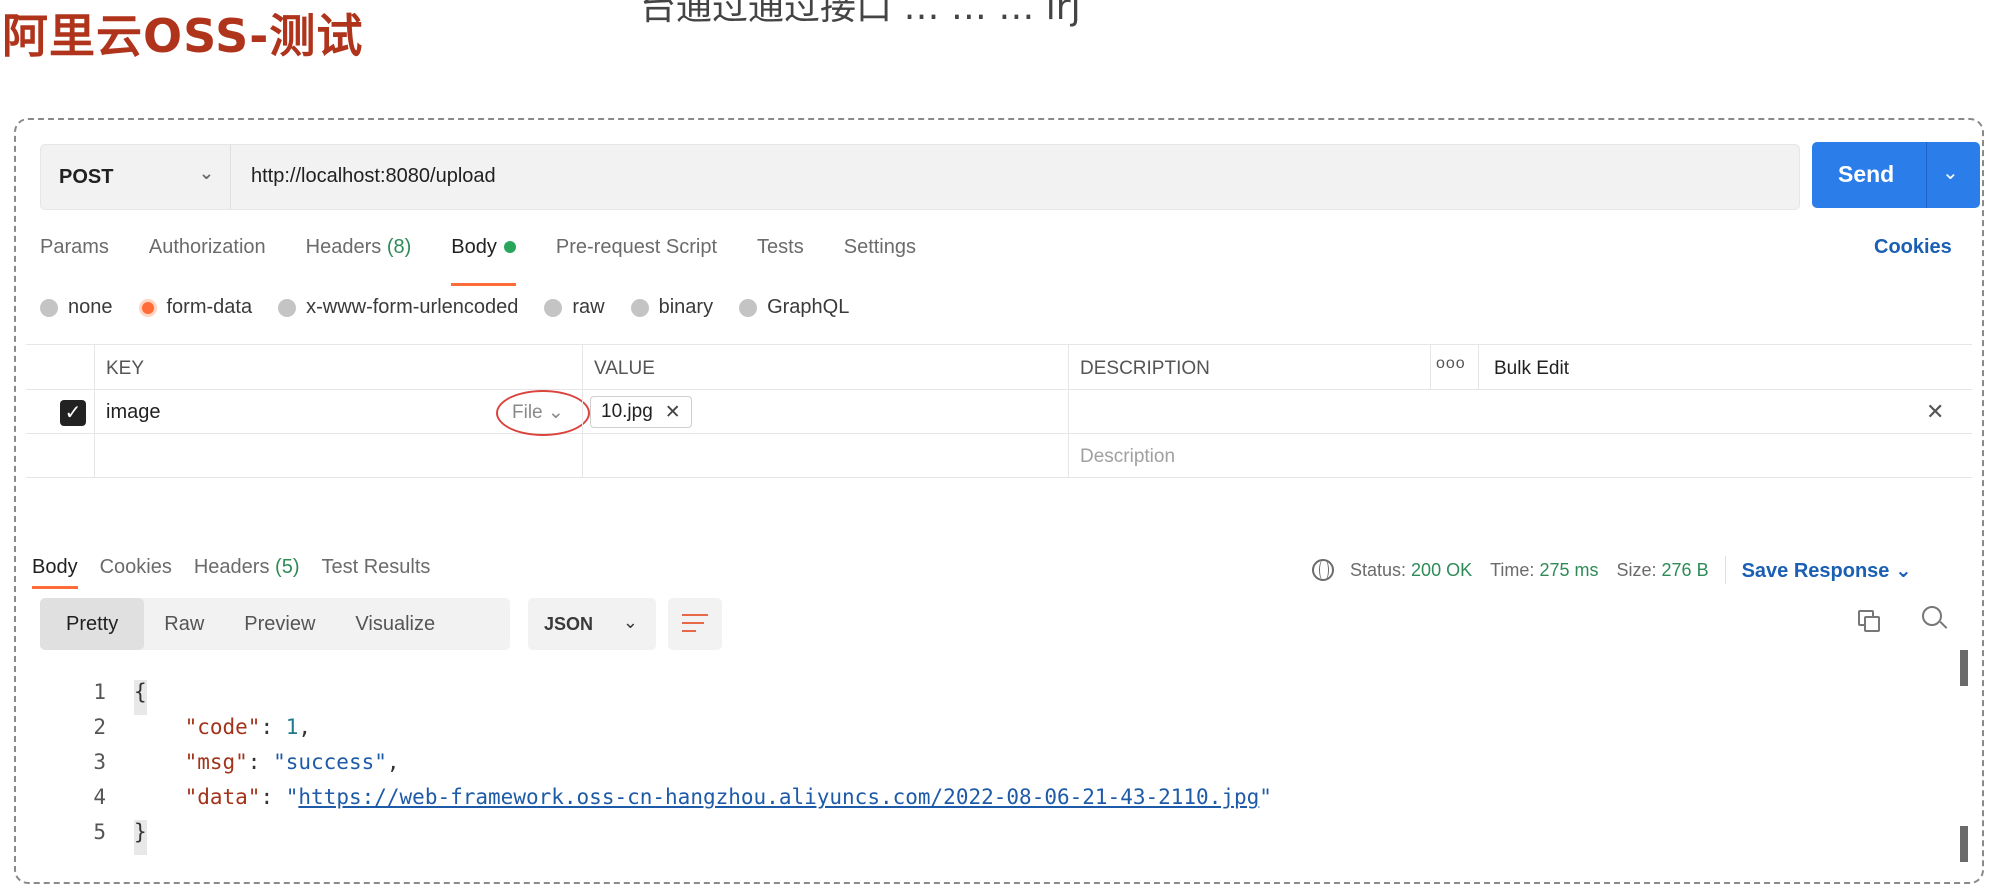 This screenshot has width=2000, height=890. Describe the element at coordinates (330, 762) in the screenshot. I see `json-value-msg: "success"` at that location.